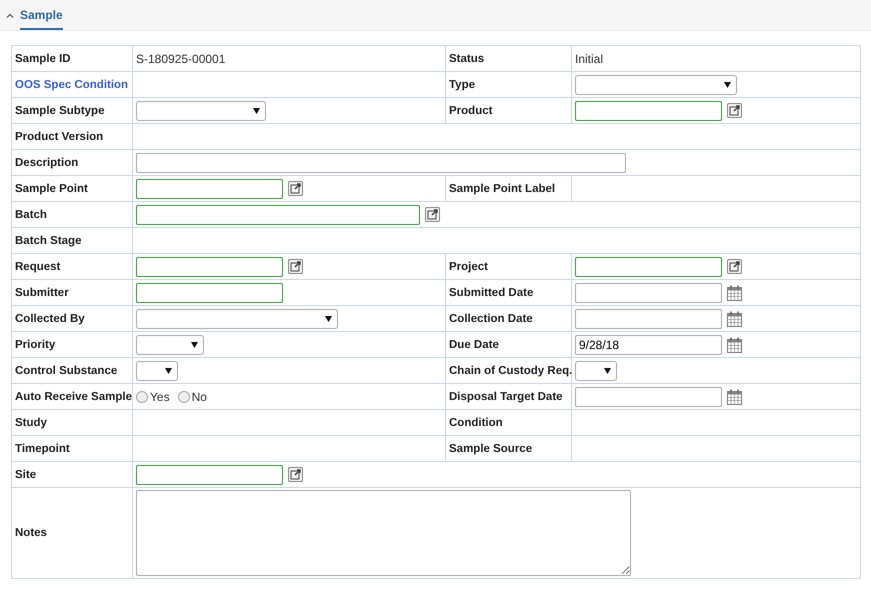  Describe the element at coordinates (589, 59) in the screenshot. I see `field-value: Initial` at that location.